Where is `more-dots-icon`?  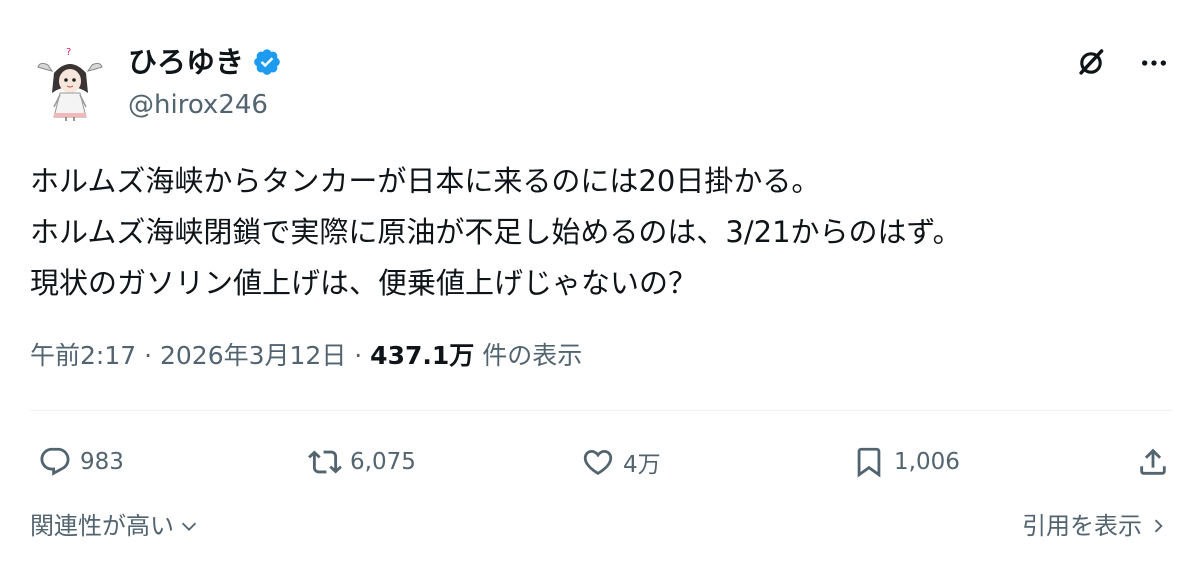 more-dots-icon is located at coordinates (1154, 63).